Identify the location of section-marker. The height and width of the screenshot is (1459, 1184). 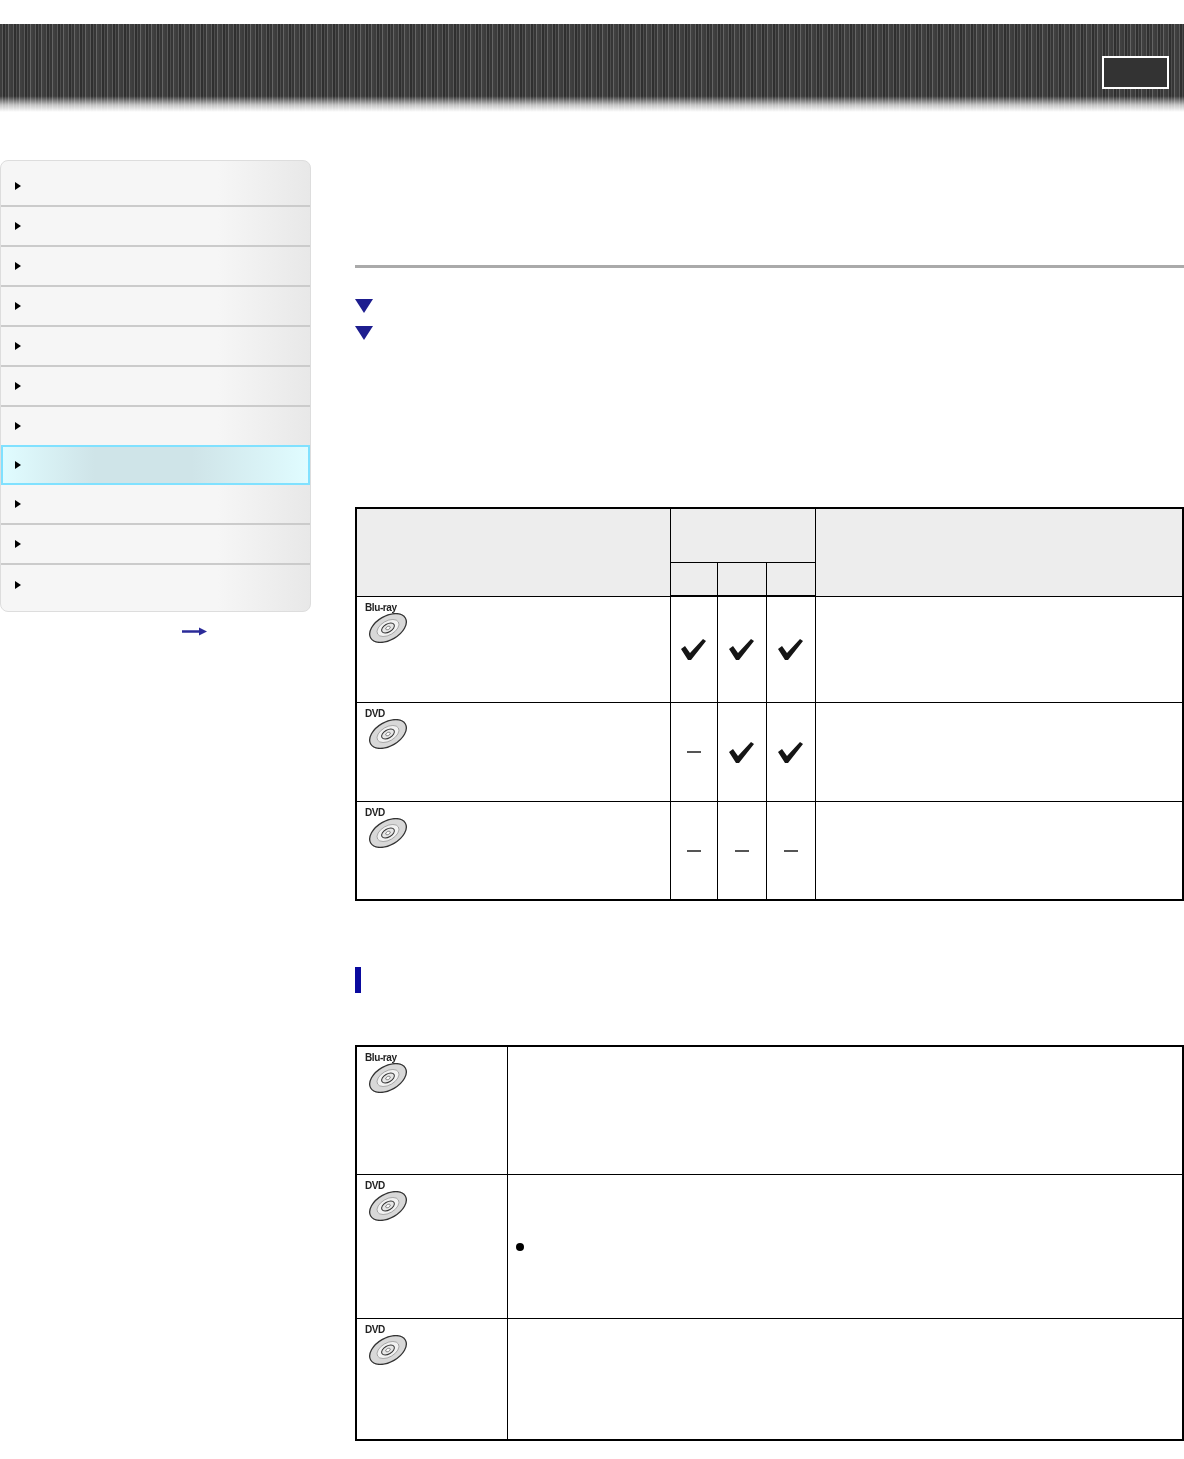
(358, 980).